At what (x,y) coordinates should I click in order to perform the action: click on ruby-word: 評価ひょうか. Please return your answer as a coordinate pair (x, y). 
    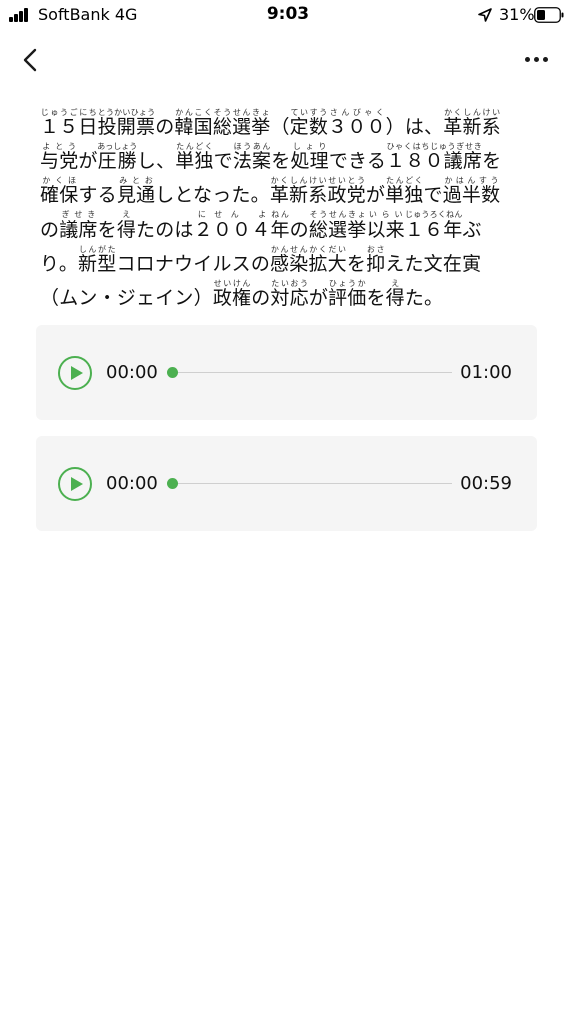
    Looking at the image, I should click on (347, 294).